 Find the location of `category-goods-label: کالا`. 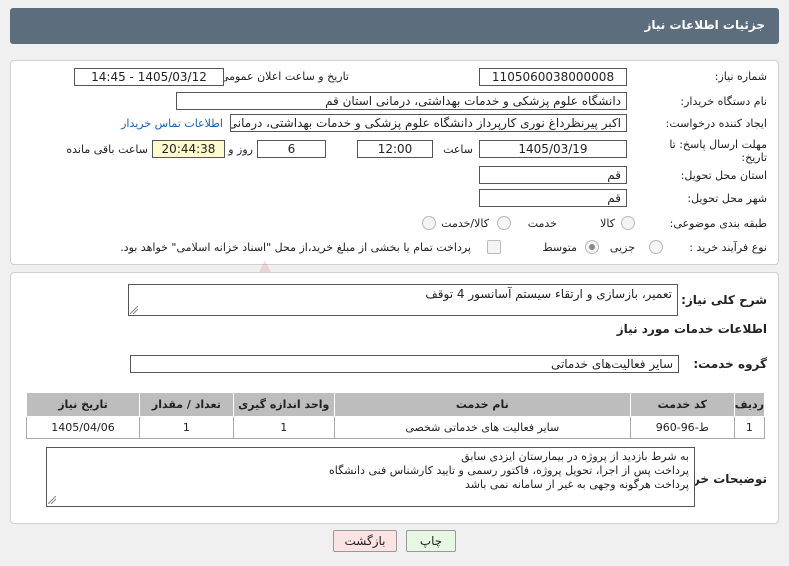

category-goods-label: کالا is located at coordinates (607, 223).